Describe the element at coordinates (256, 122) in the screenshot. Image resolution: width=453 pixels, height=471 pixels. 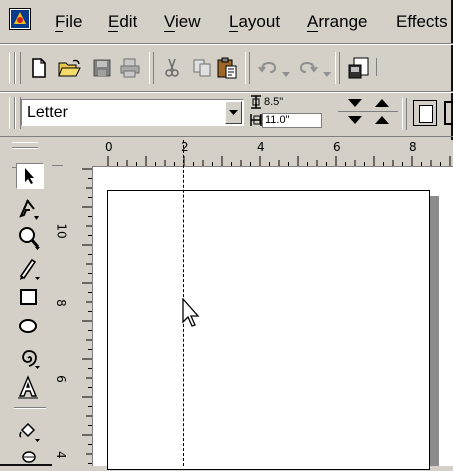
I see `page-height-icon` at that location.